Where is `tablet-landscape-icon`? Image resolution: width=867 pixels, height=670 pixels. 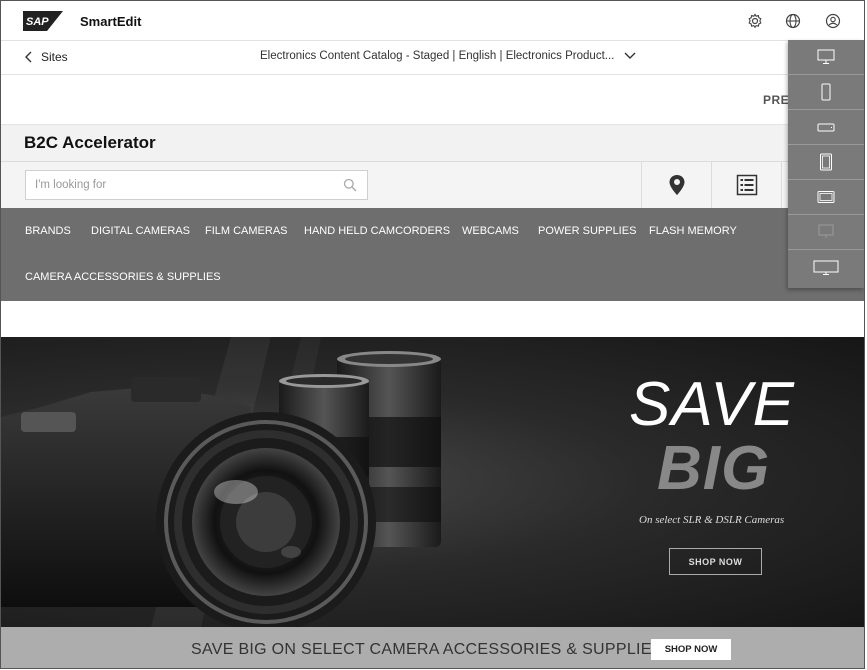
tablet-landscape-icon is located at coordinates (826, 197).